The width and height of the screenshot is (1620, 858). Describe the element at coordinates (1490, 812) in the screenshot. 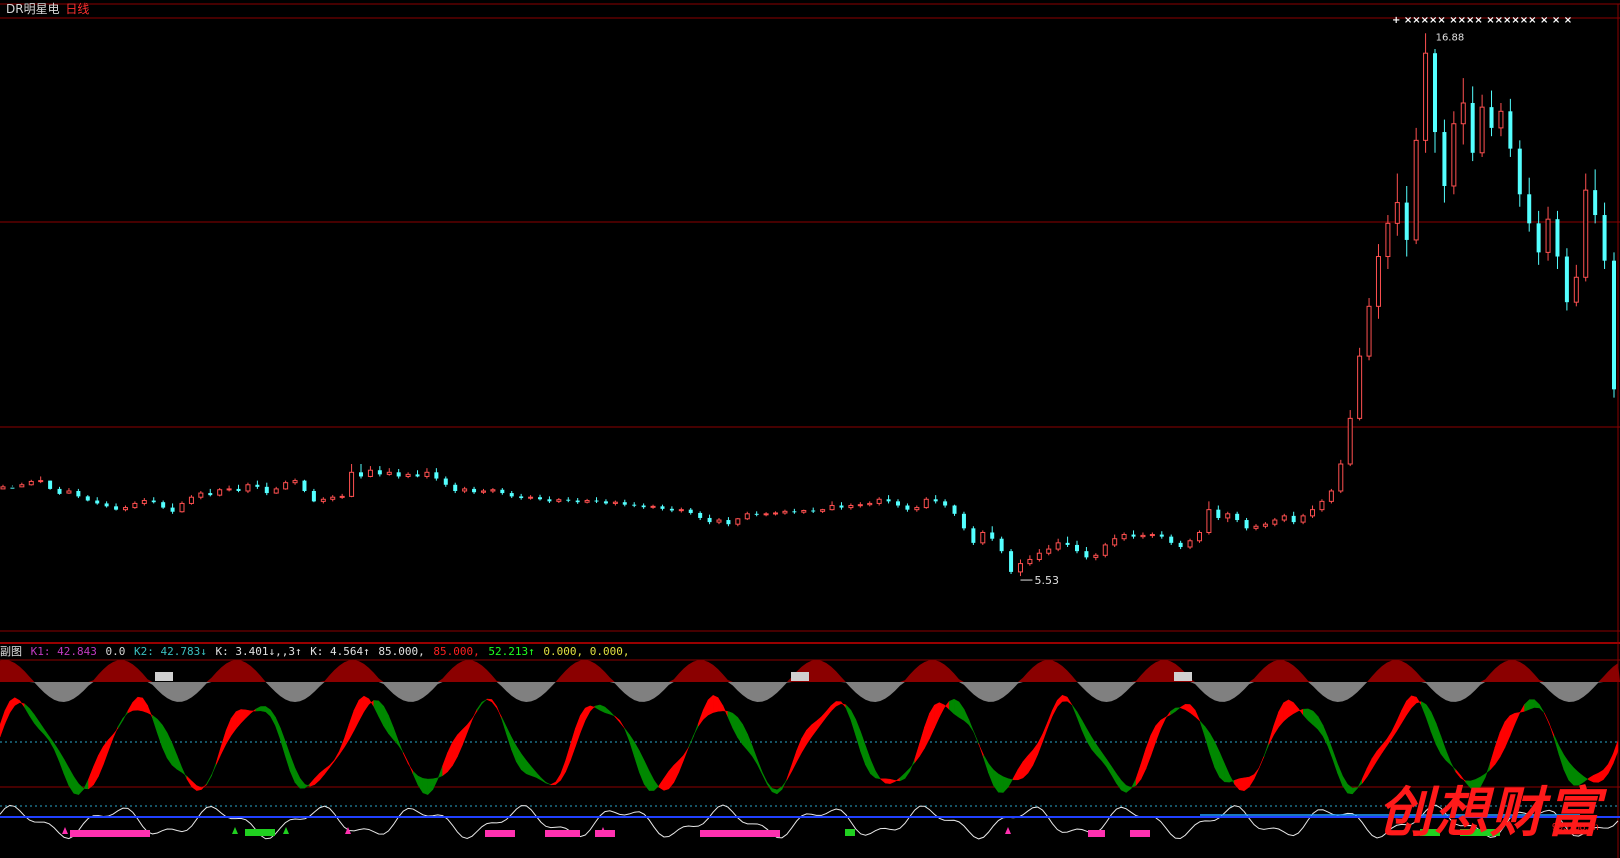

I see `watermark-logo: 创想财富` at that location.